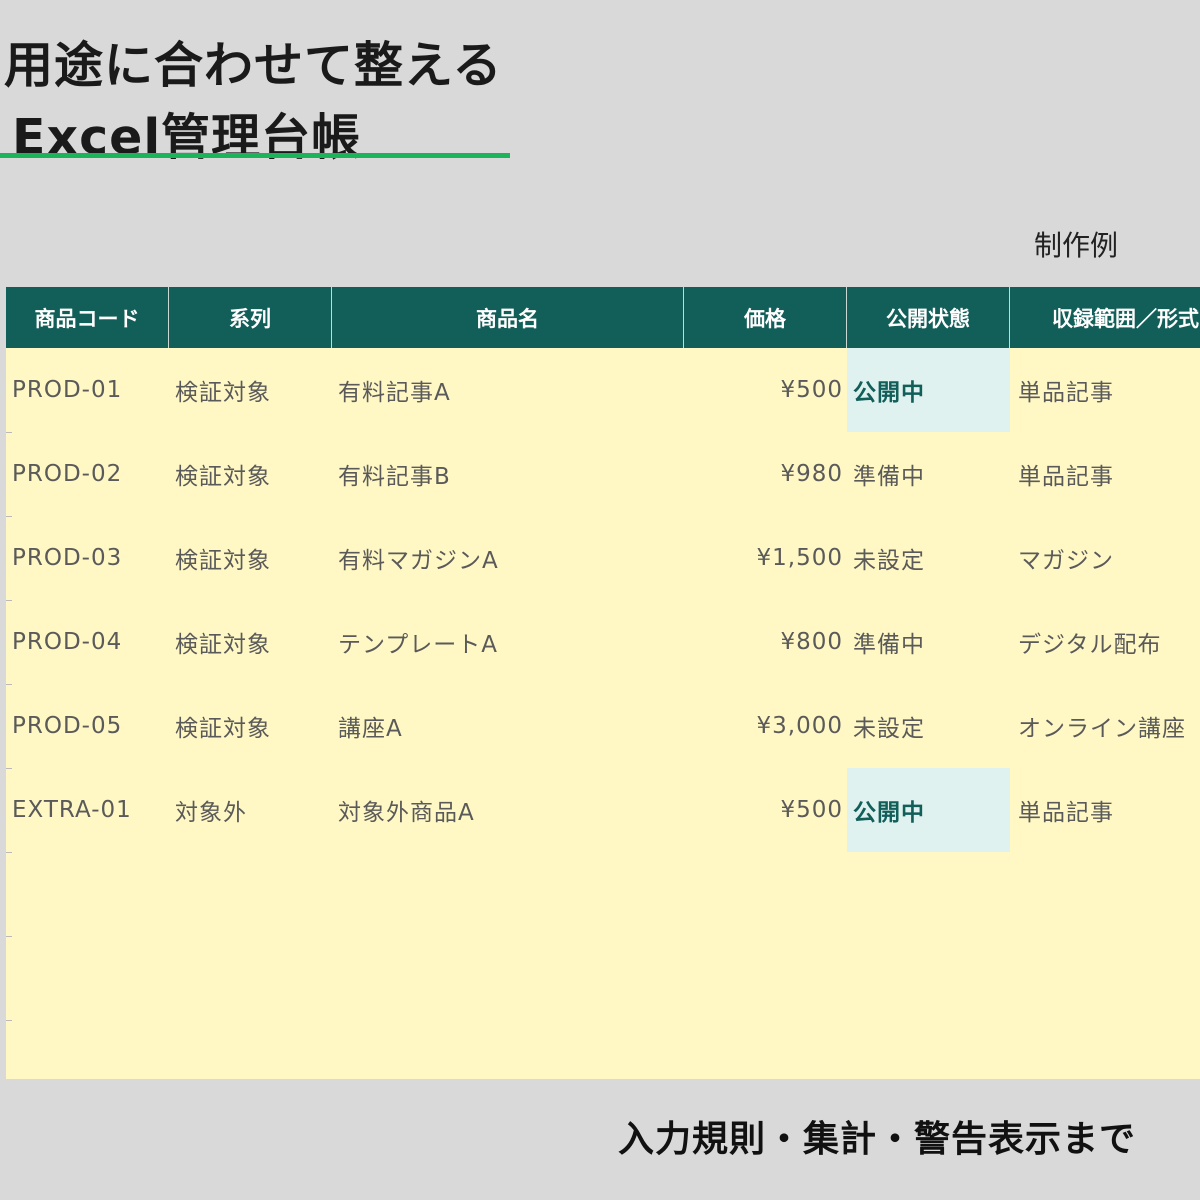 This screenshot has width=1200, height=1200. I want to click on column-header-price: 価格, so click(765, 317).